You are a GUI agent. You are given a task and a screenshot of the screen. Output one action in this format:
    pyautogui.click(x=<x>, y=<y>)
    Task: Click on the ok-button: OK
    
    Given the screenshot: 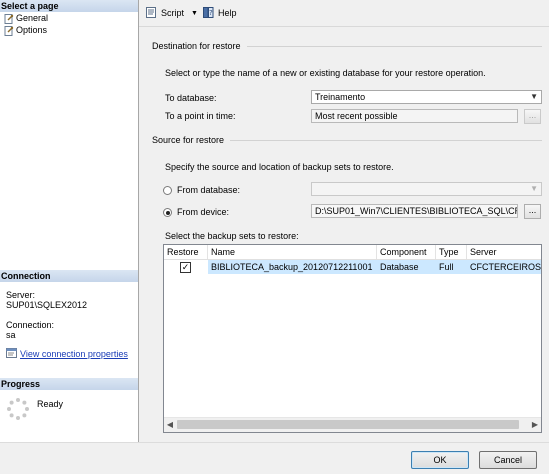 What is the action you would take?
    pyautogui.click(x=440, y=460)
    